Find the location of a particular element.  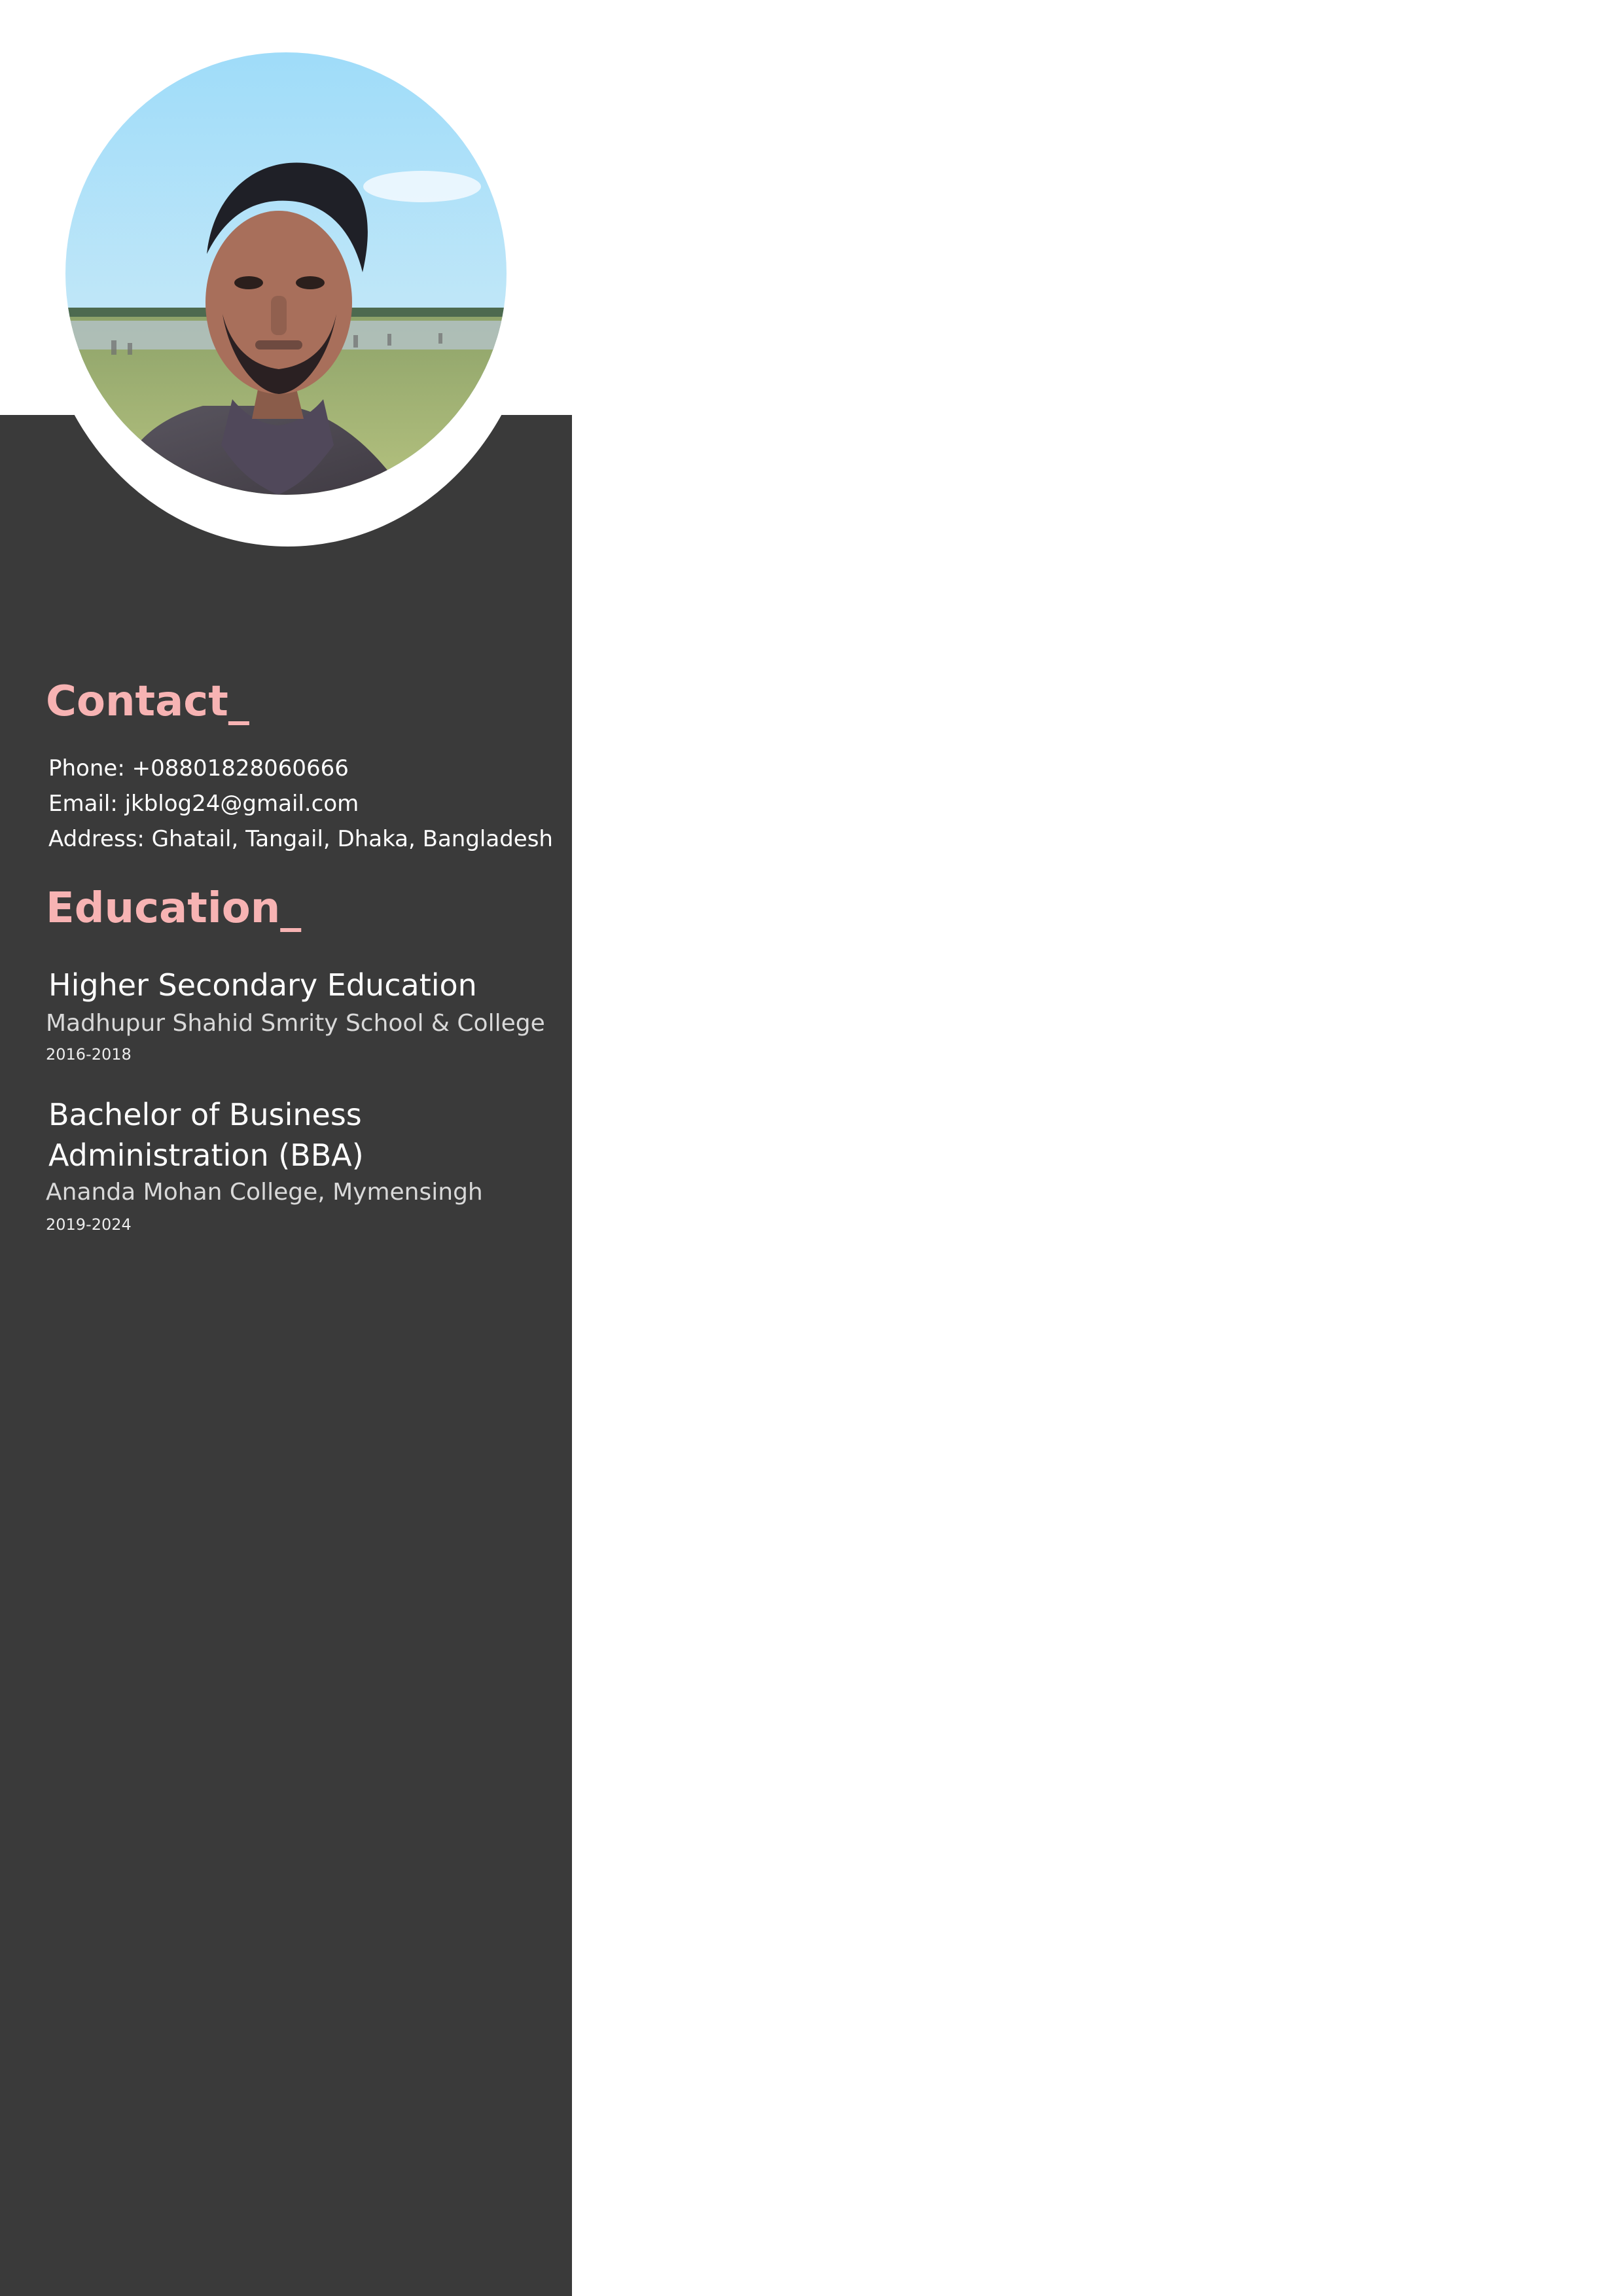

education-item-2-degree-line-1: Bachelor of Business is located at coordinates (205, 1114).